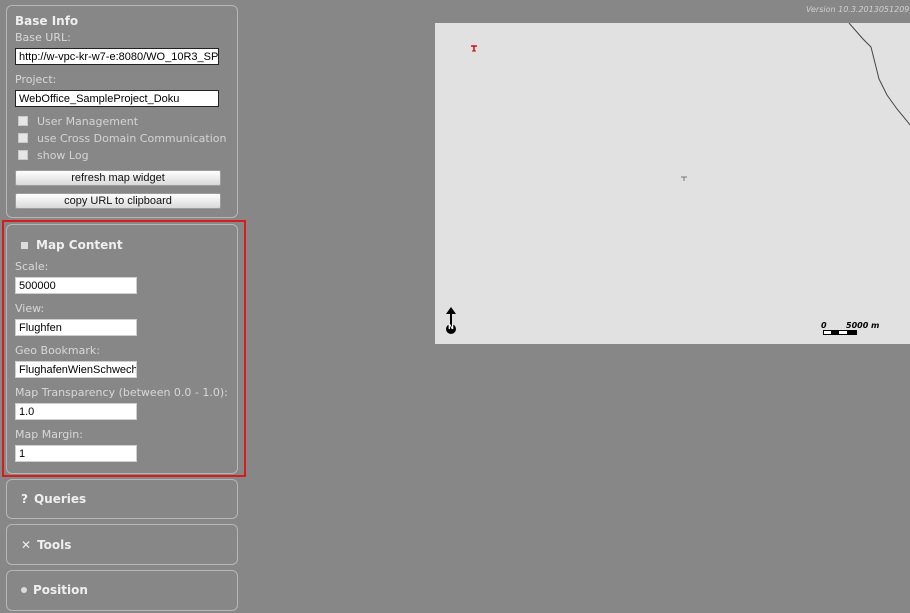 The height and width of the screenshot is (613, 910). What do you see at coordinates (122, 499) in the screenshot?
I see `queries-panel: ? Queries` at bounding box center [122, 499].